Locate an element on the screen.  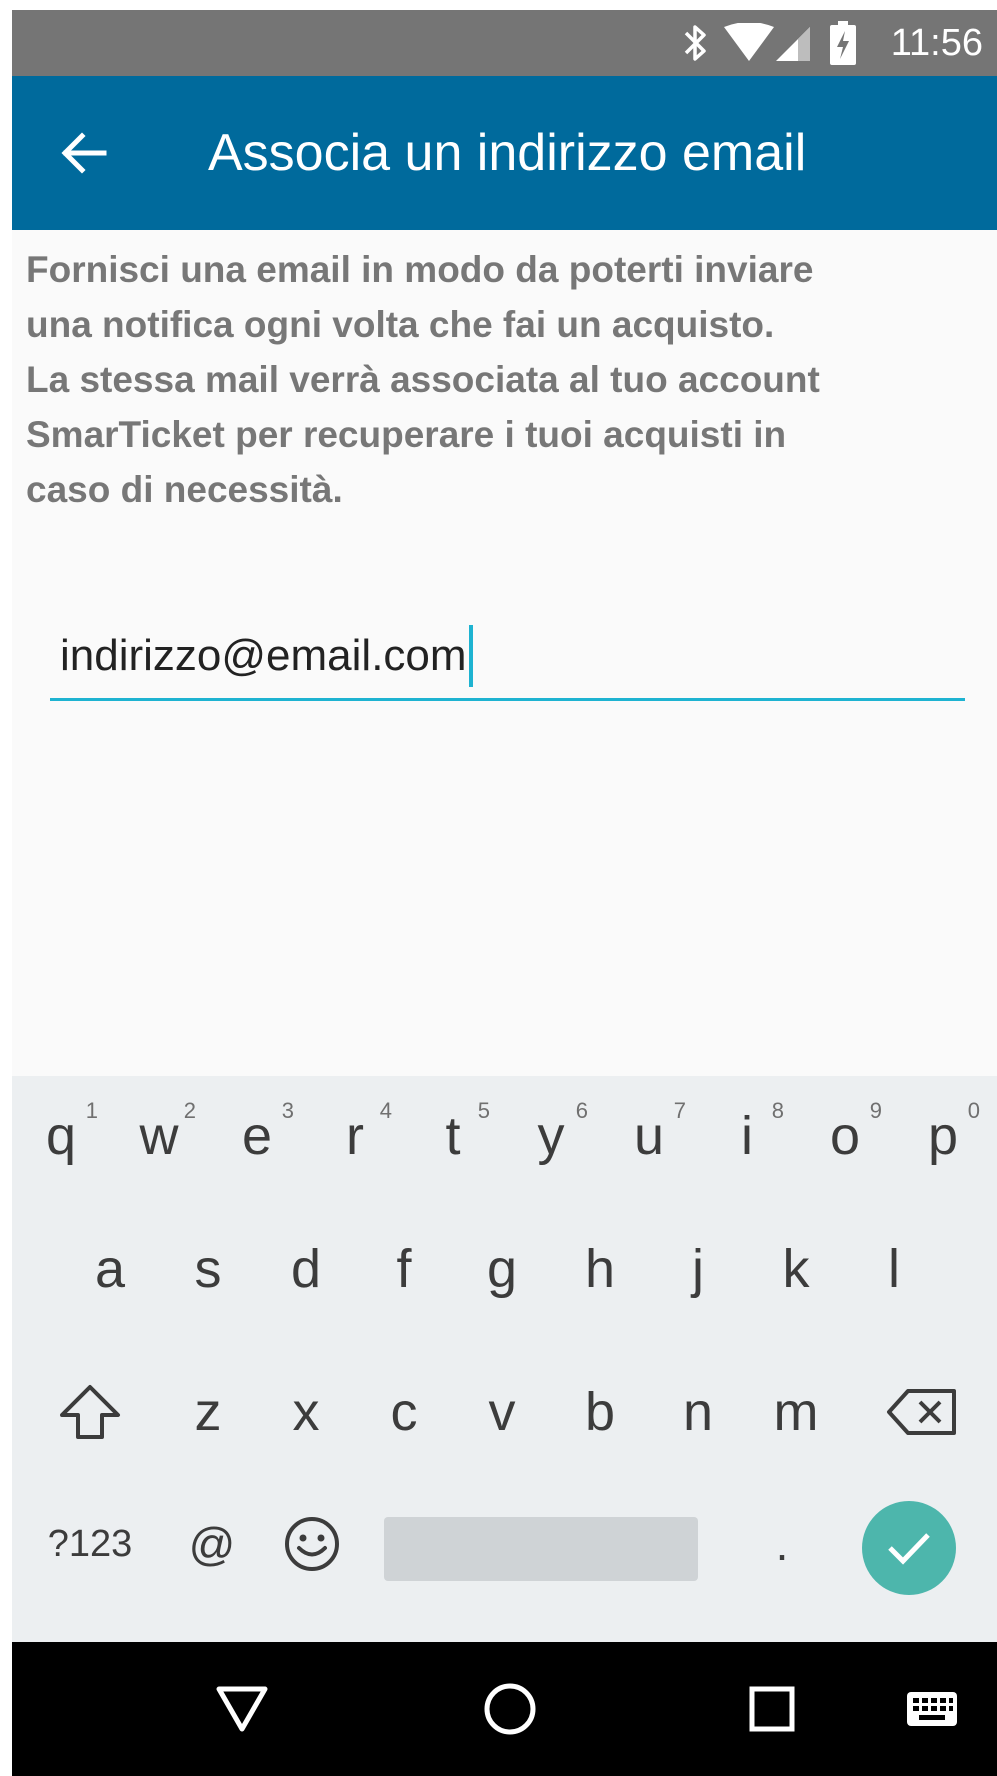
key-label: o is located at coordinates (845, 1136).